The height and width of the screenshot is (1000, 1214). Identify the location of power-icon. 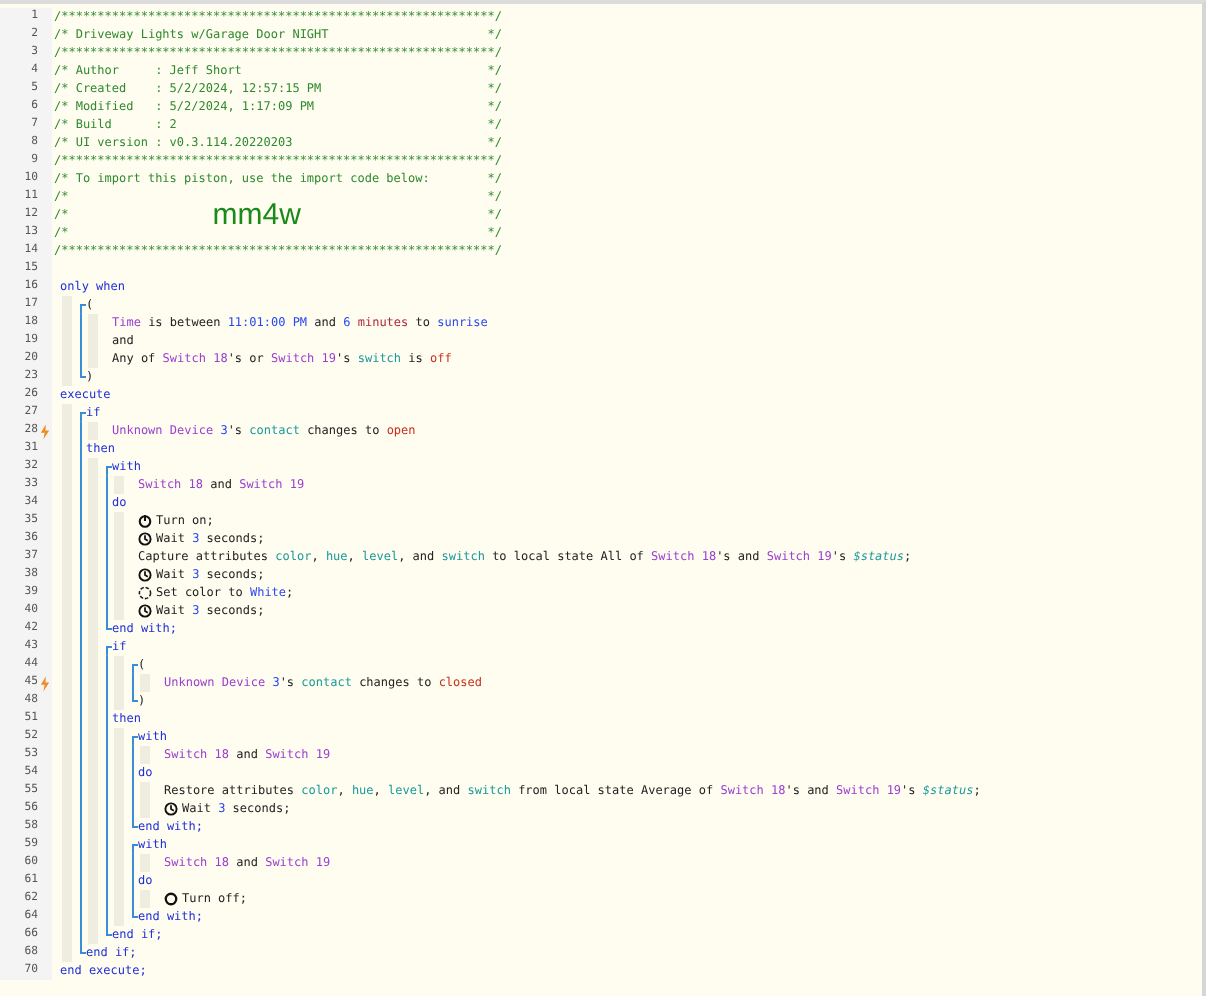
(145, 521).